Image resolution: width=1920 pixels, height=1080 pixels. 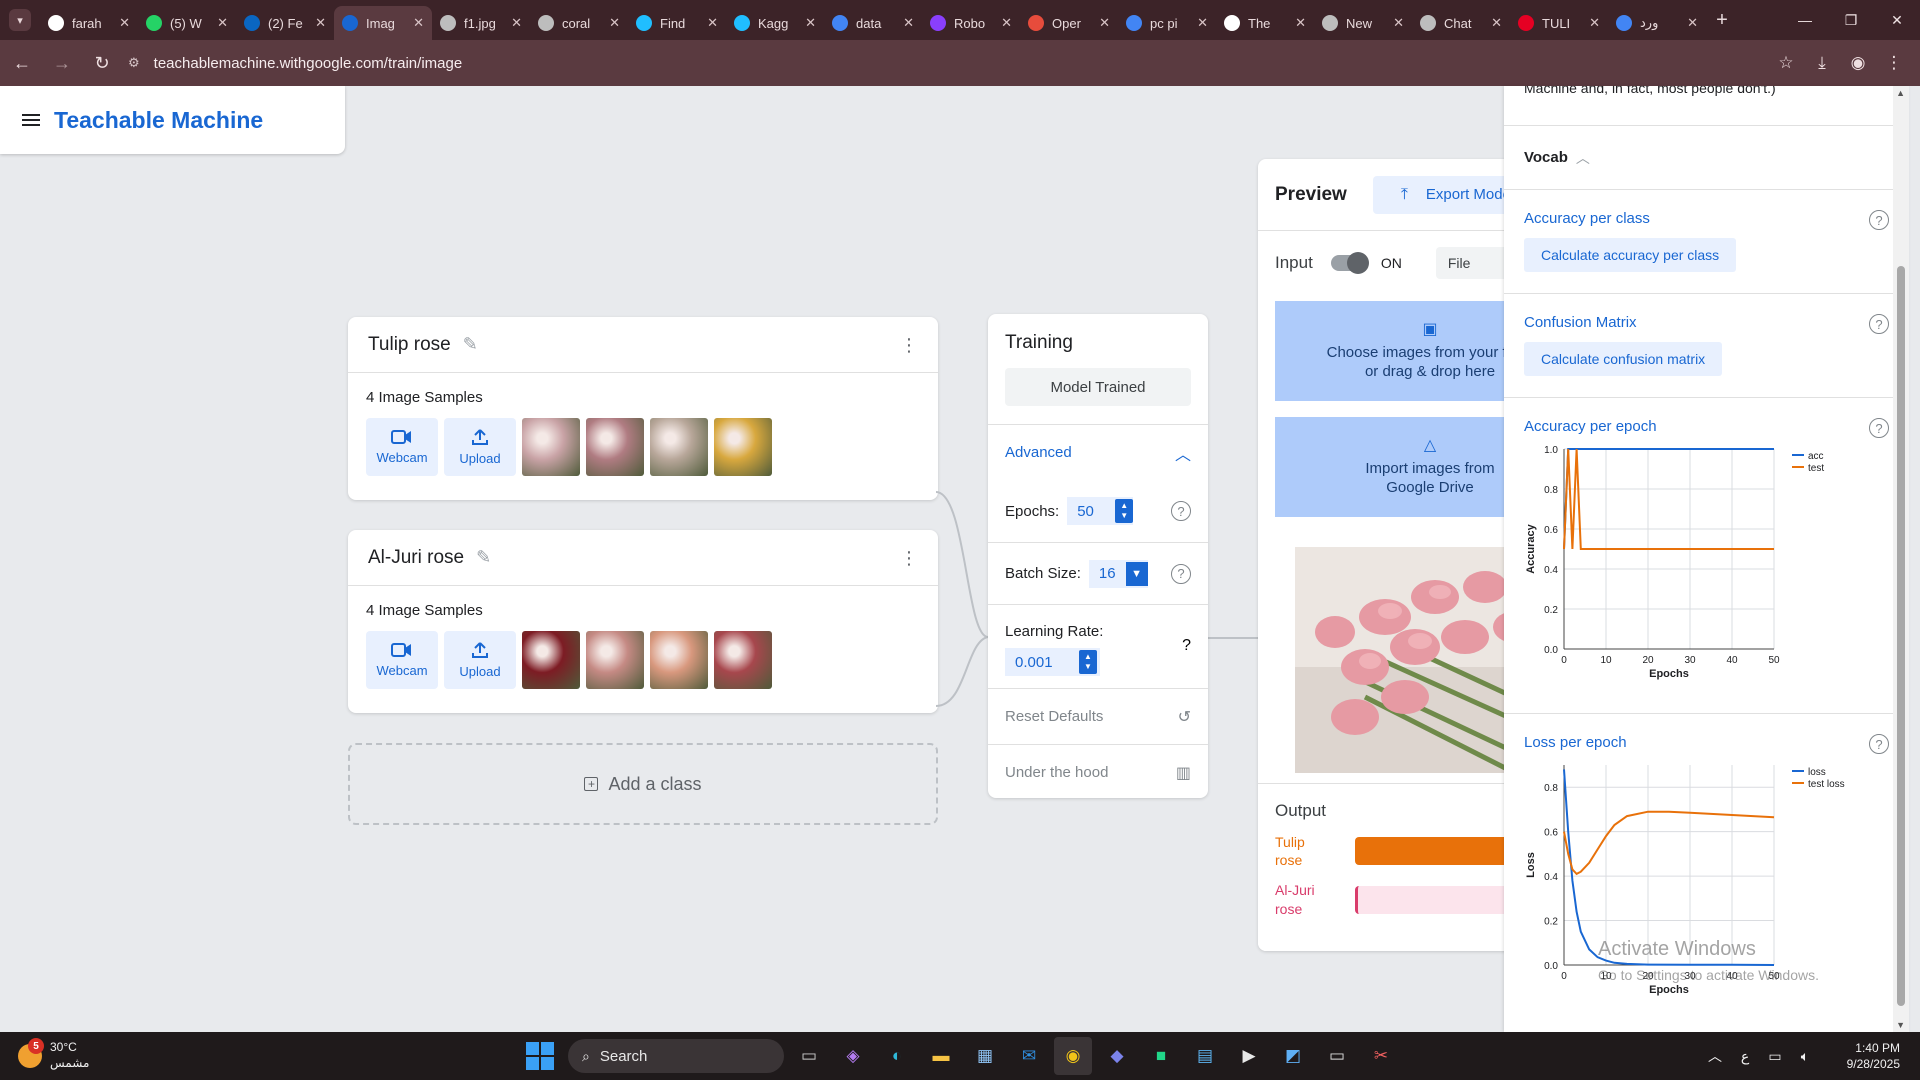 I want to click on epochs-stepper: ▲ ▼, so click(x=1124, y=511).